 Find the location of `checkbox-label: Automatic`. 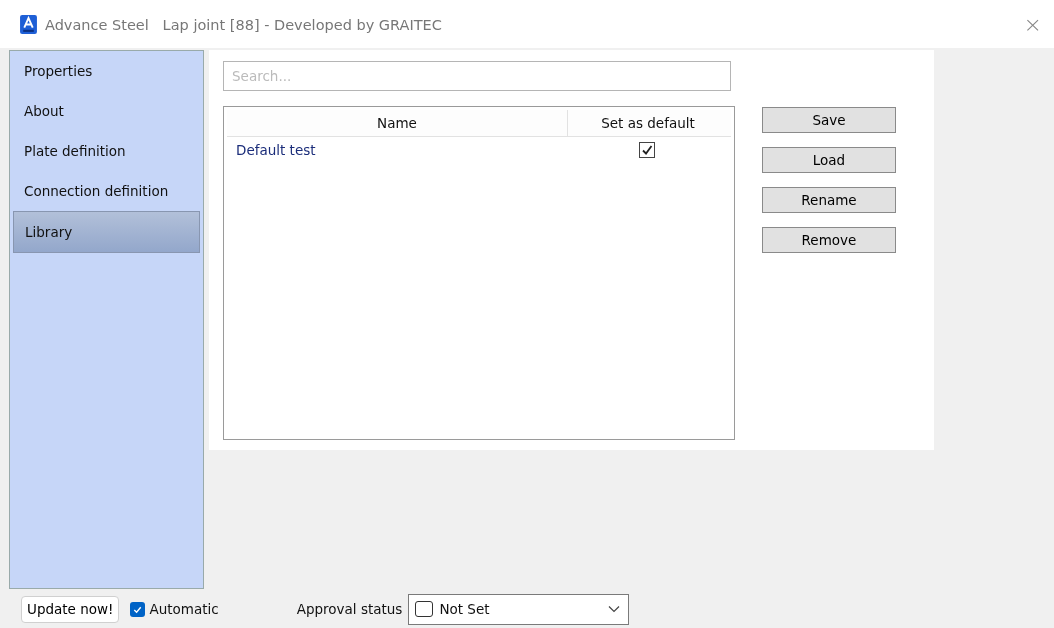

checkbox-label: Automatic is located at coordinates (184, 609).